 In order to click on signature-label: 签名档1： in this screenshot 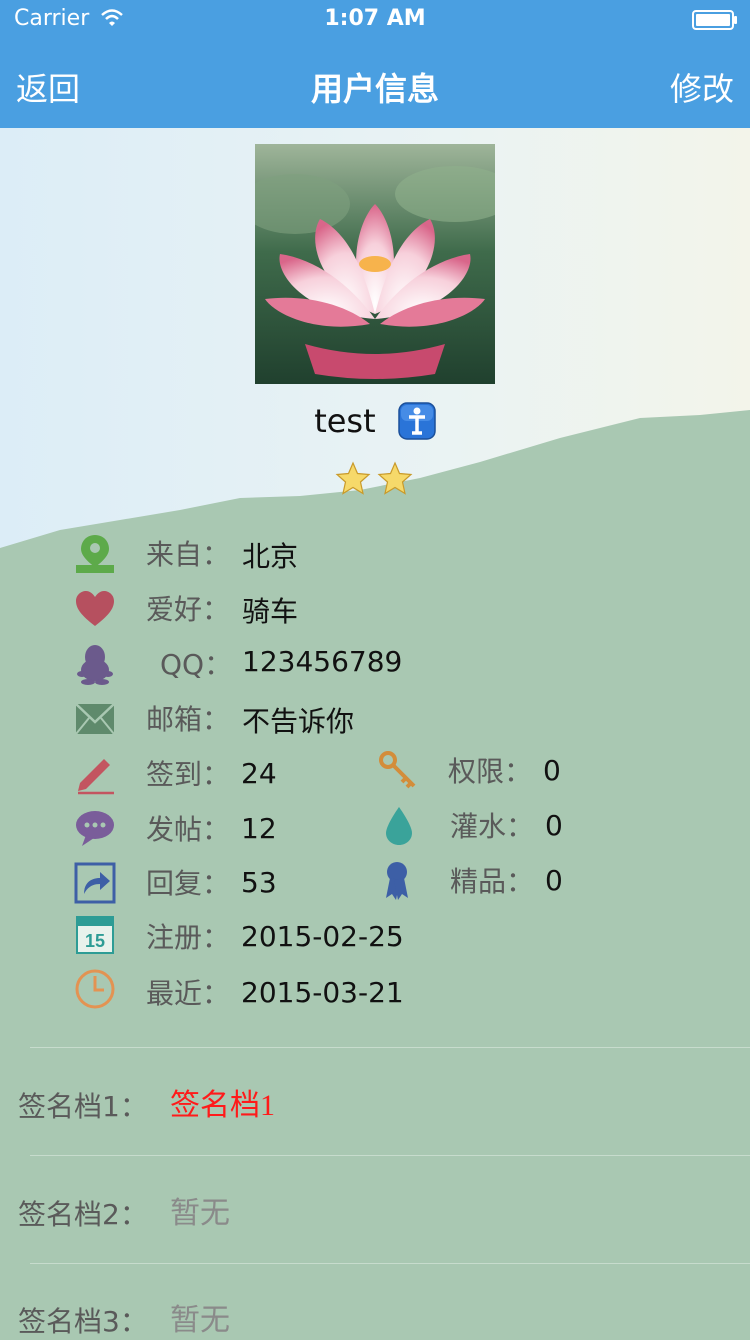, I will do `click(83, 1106)`.